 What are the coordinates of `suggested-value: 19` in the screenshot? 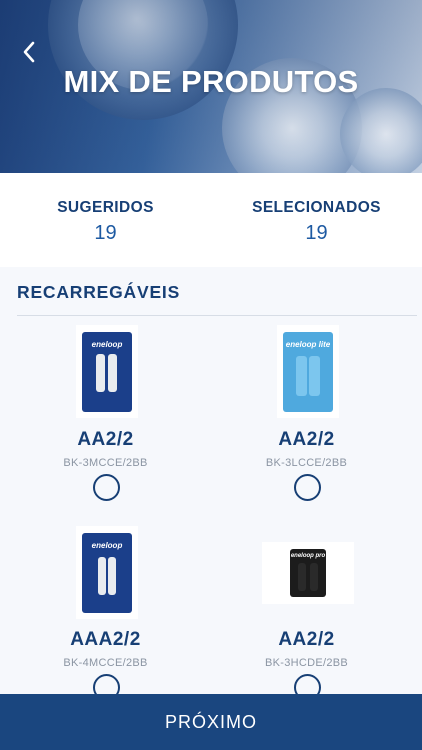 It's located at (105, 233).